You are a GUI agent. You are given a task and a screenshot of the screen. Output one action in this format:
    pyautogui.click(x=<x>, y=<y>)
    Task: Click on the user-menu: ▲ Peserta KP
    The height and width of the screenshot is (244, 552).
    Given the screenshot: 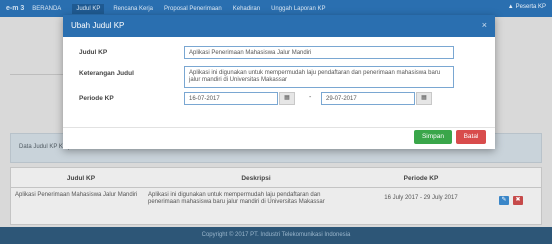 What is the action you would take?
    pyautogui.click(x=527, y=7)
    